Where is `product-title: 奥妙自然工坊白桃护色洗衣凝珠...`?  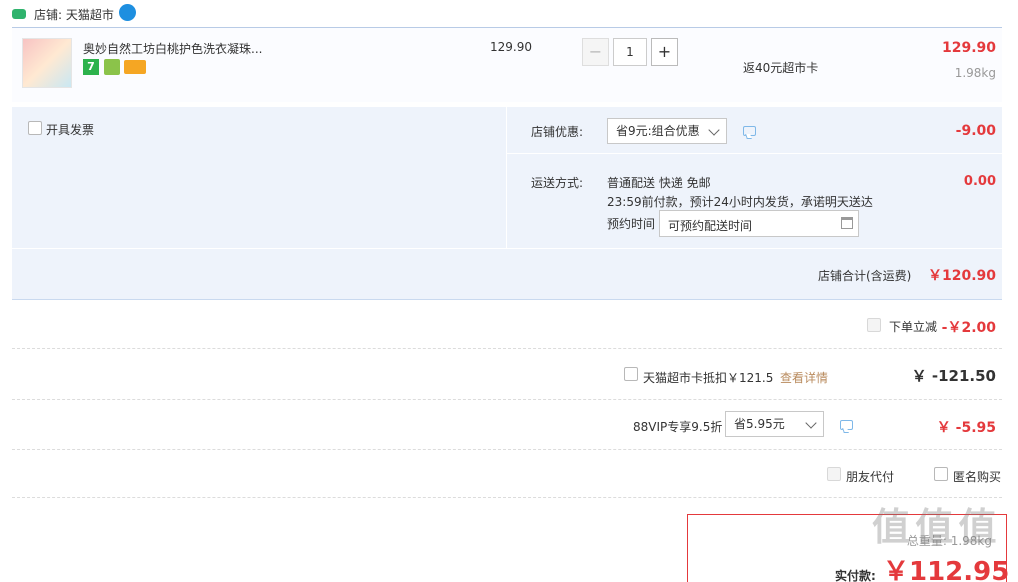 product-title: 奥妙自然工坊白桃护色洗衣凝珠... is located at coordinates (172, 48).